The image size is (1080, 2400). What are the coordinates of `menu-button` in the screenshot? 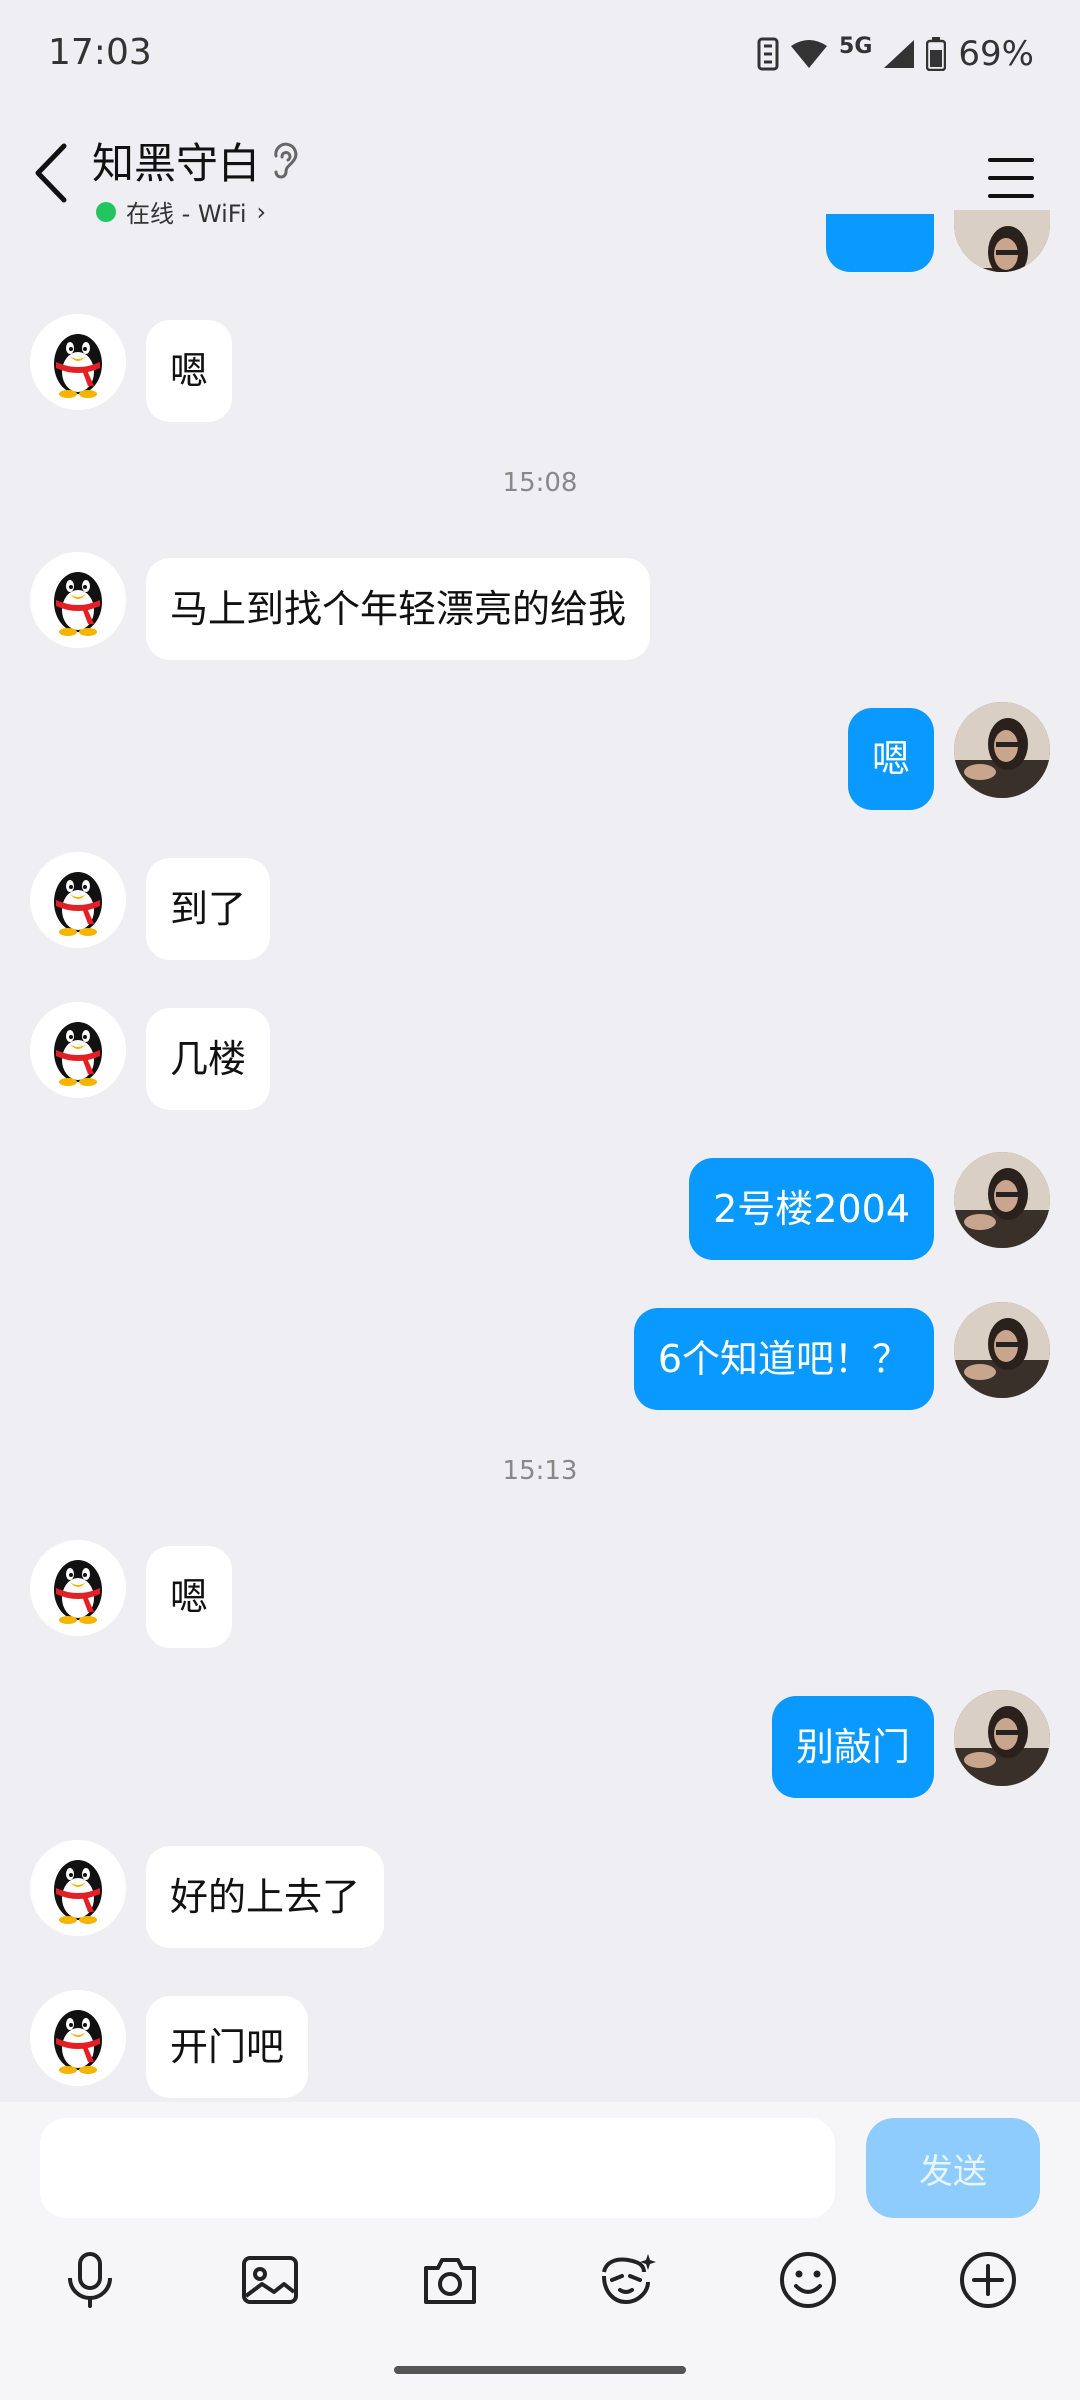 It's located at (1011, 178).